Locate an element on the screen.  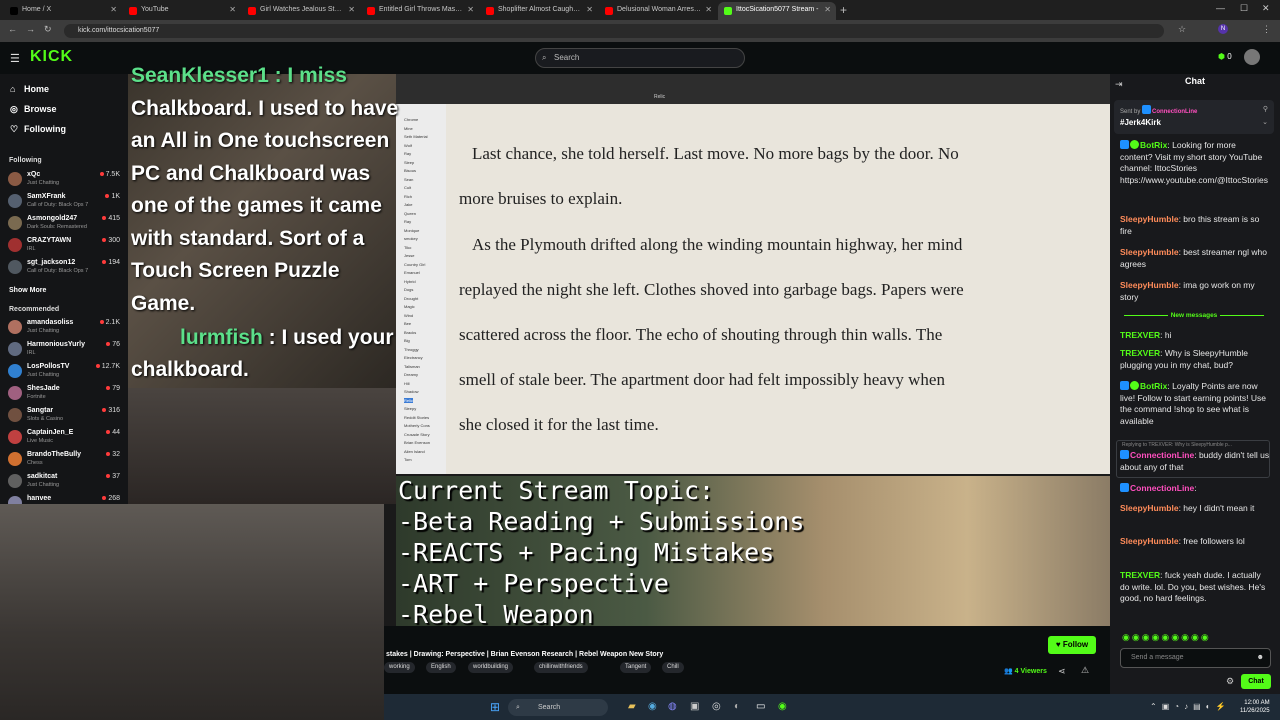
sidebar-channel: CaptainJen_E Live Music 44 is located at coordinates (64, 438).